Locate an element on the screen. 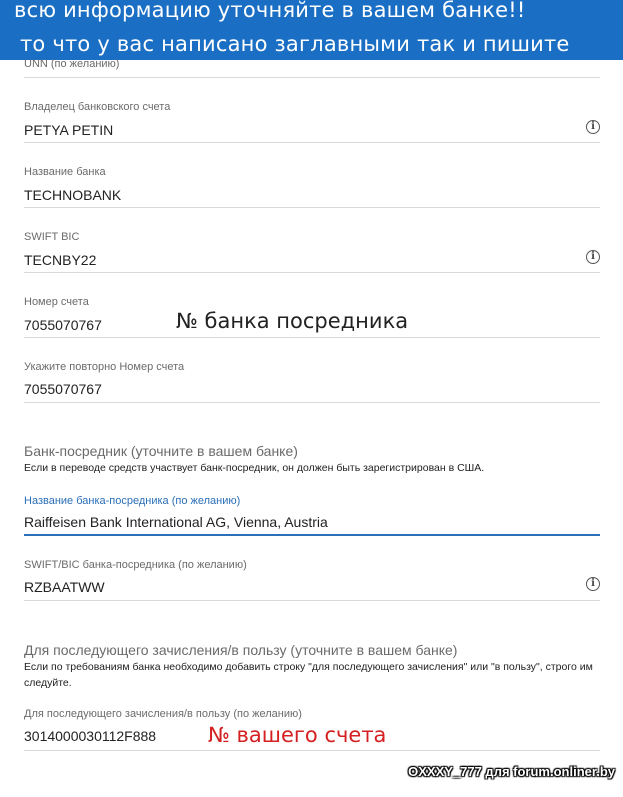 The width and height of the screenshot is (623, 797). account-owner-field: Владелец банковского счета PETYA PETIN i is located at coordinates (312, 122).